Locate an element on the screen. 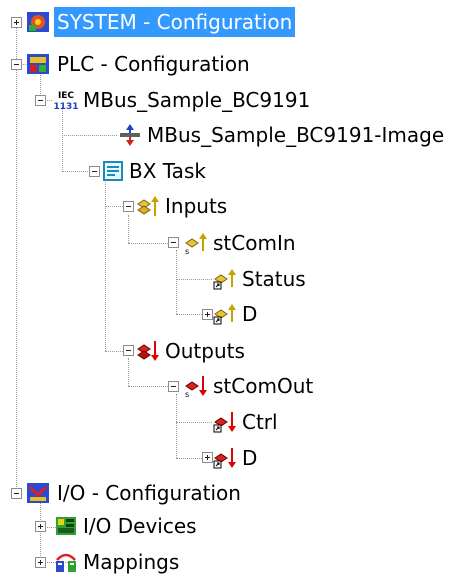 The image size is (475, 582). plc-config-icon is located at coordinates (38, 64).